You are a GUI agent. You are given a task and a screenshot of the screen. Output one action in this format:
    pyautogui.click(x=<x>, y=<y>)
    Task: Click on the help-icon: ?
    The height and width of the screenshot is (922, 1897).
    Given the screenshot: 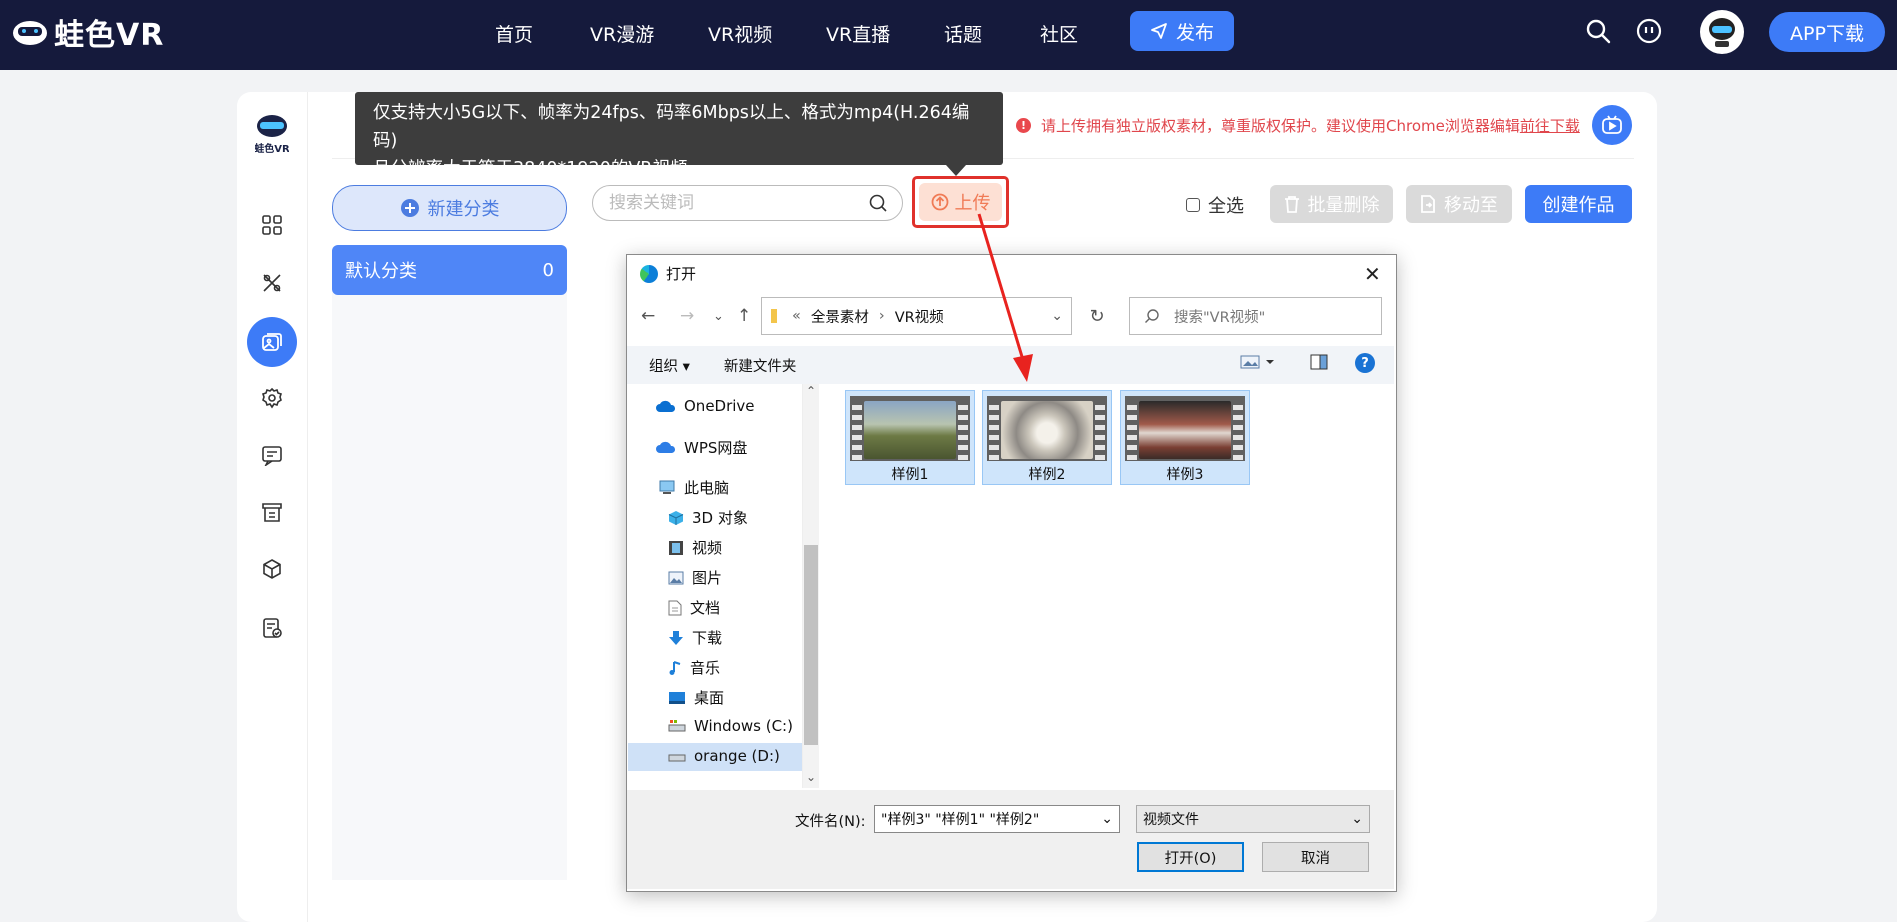 What is the action you would take?
    pyautogui.click(x=1365, y=363)
    